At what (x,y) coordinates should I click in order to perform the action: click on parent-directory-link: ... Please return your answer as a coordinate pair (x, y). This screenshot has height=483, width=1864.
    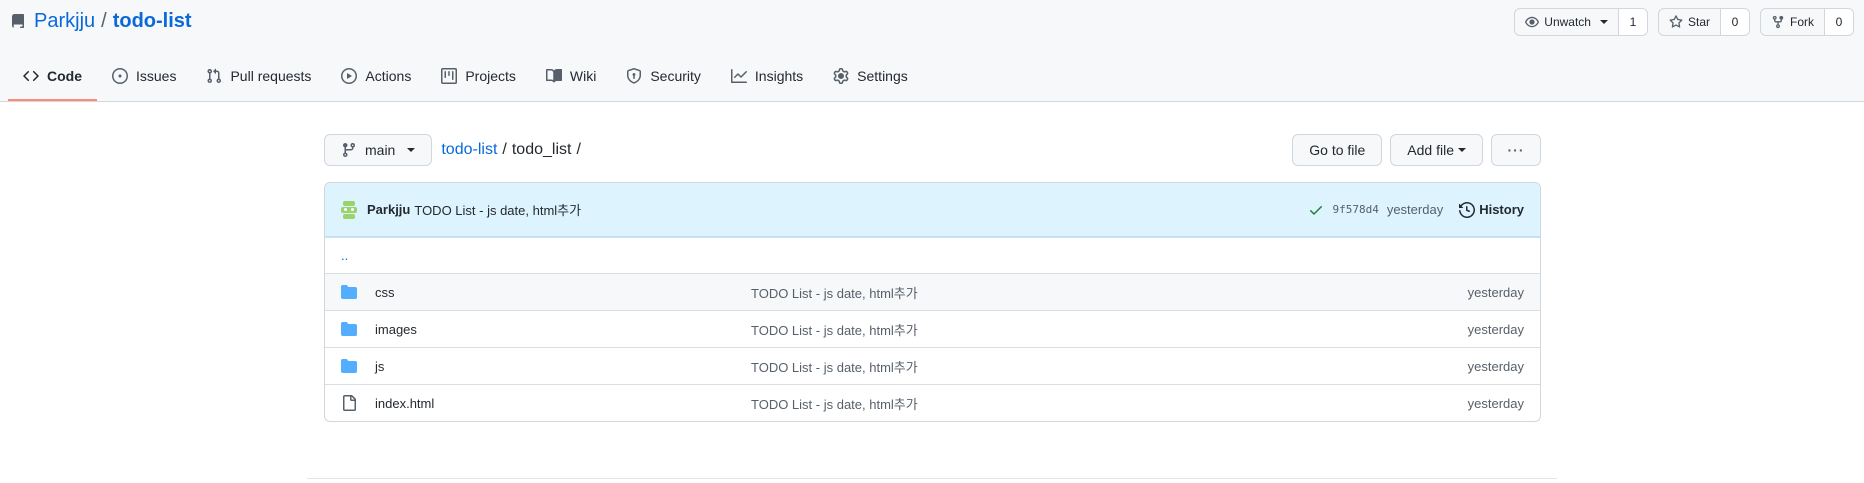
    Looking at the image, I should click on (344, 255).